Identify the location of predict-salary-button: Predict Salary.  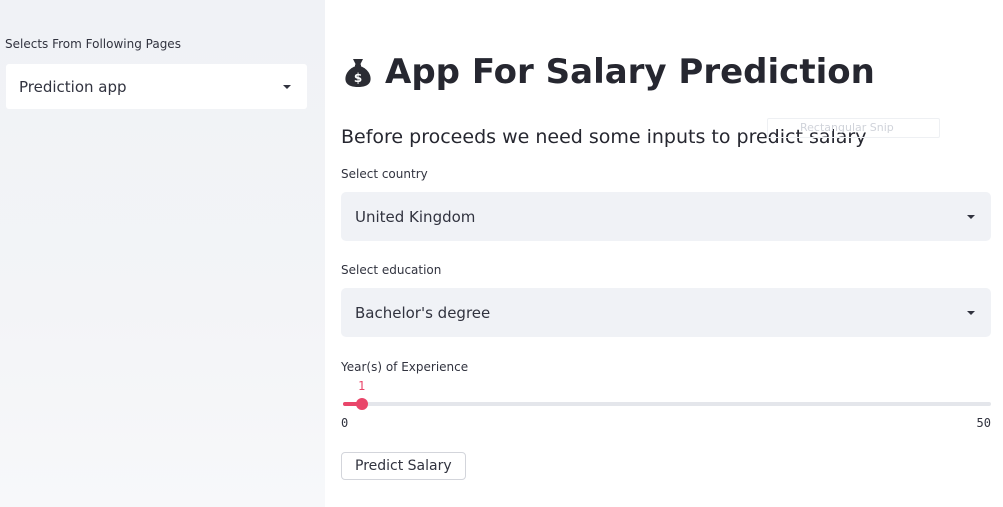
(403, 466).